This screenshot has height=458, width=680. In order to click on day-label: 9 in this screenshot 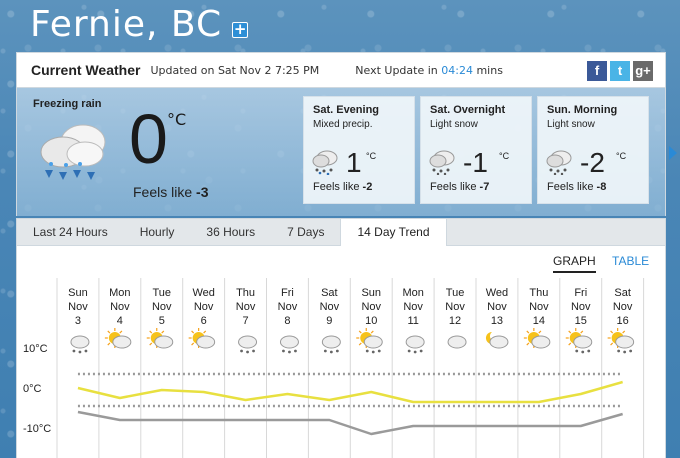, I will do `click(329, 321)`.